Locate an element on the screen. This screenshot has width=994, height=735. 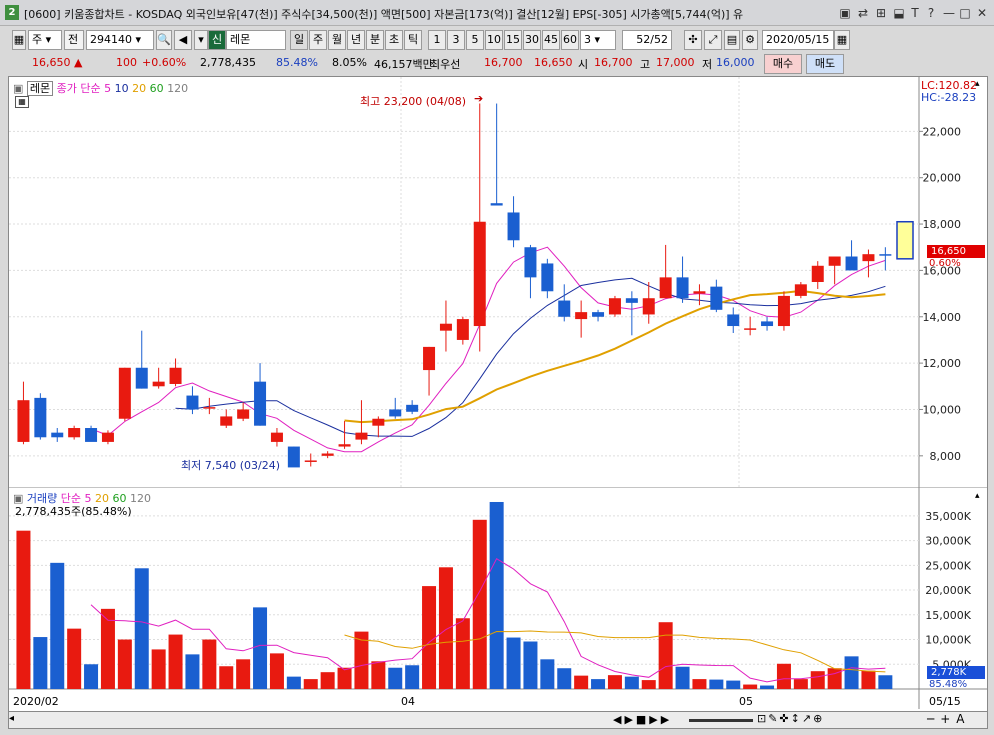
stock-name-field: 레몬 is located at coordinates (256, 40).